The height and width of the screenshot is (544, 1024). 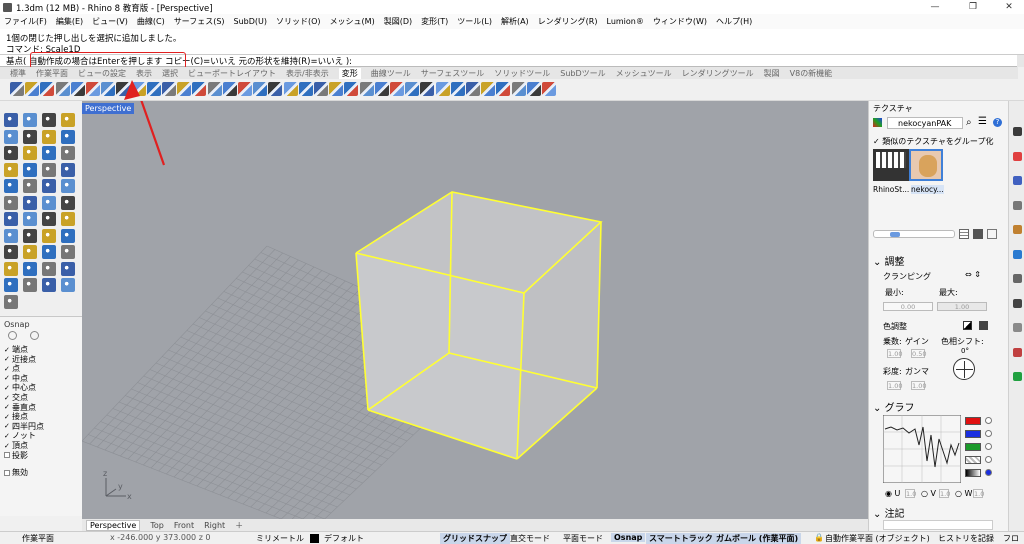 What do you see at coordinates (25, 21) in the screenshot?
I see `menu-item: ファイル(F)` at bounding box center [25, 21].